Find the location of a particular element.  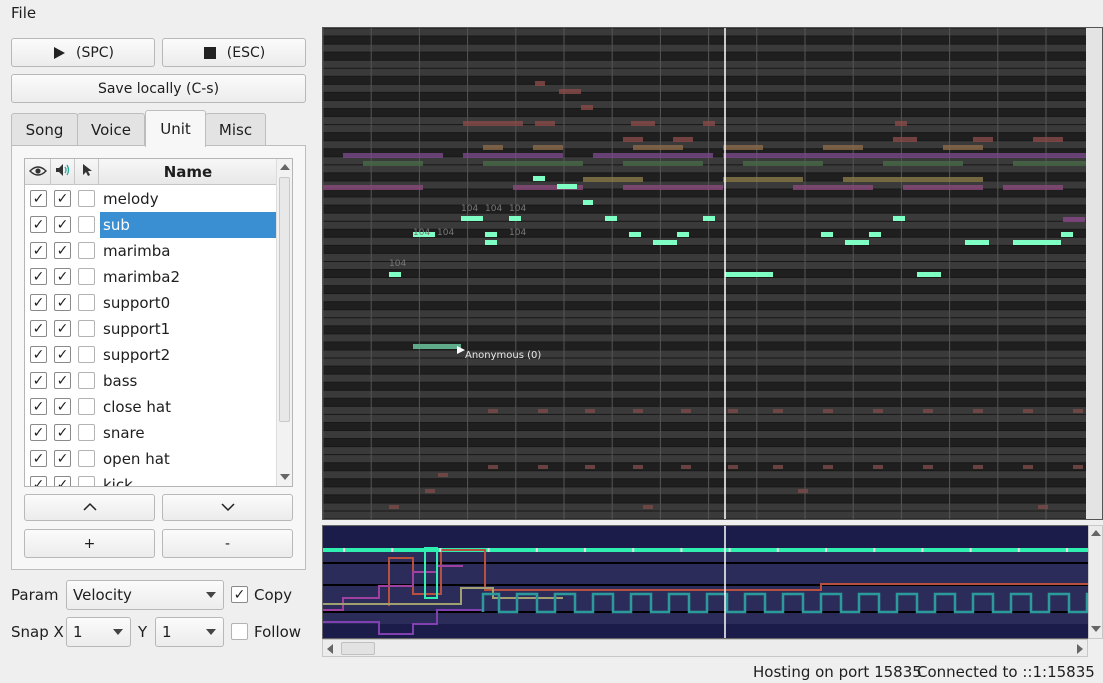

unit-row: ✓ ✓ kick is located at coordinates (151, 479).